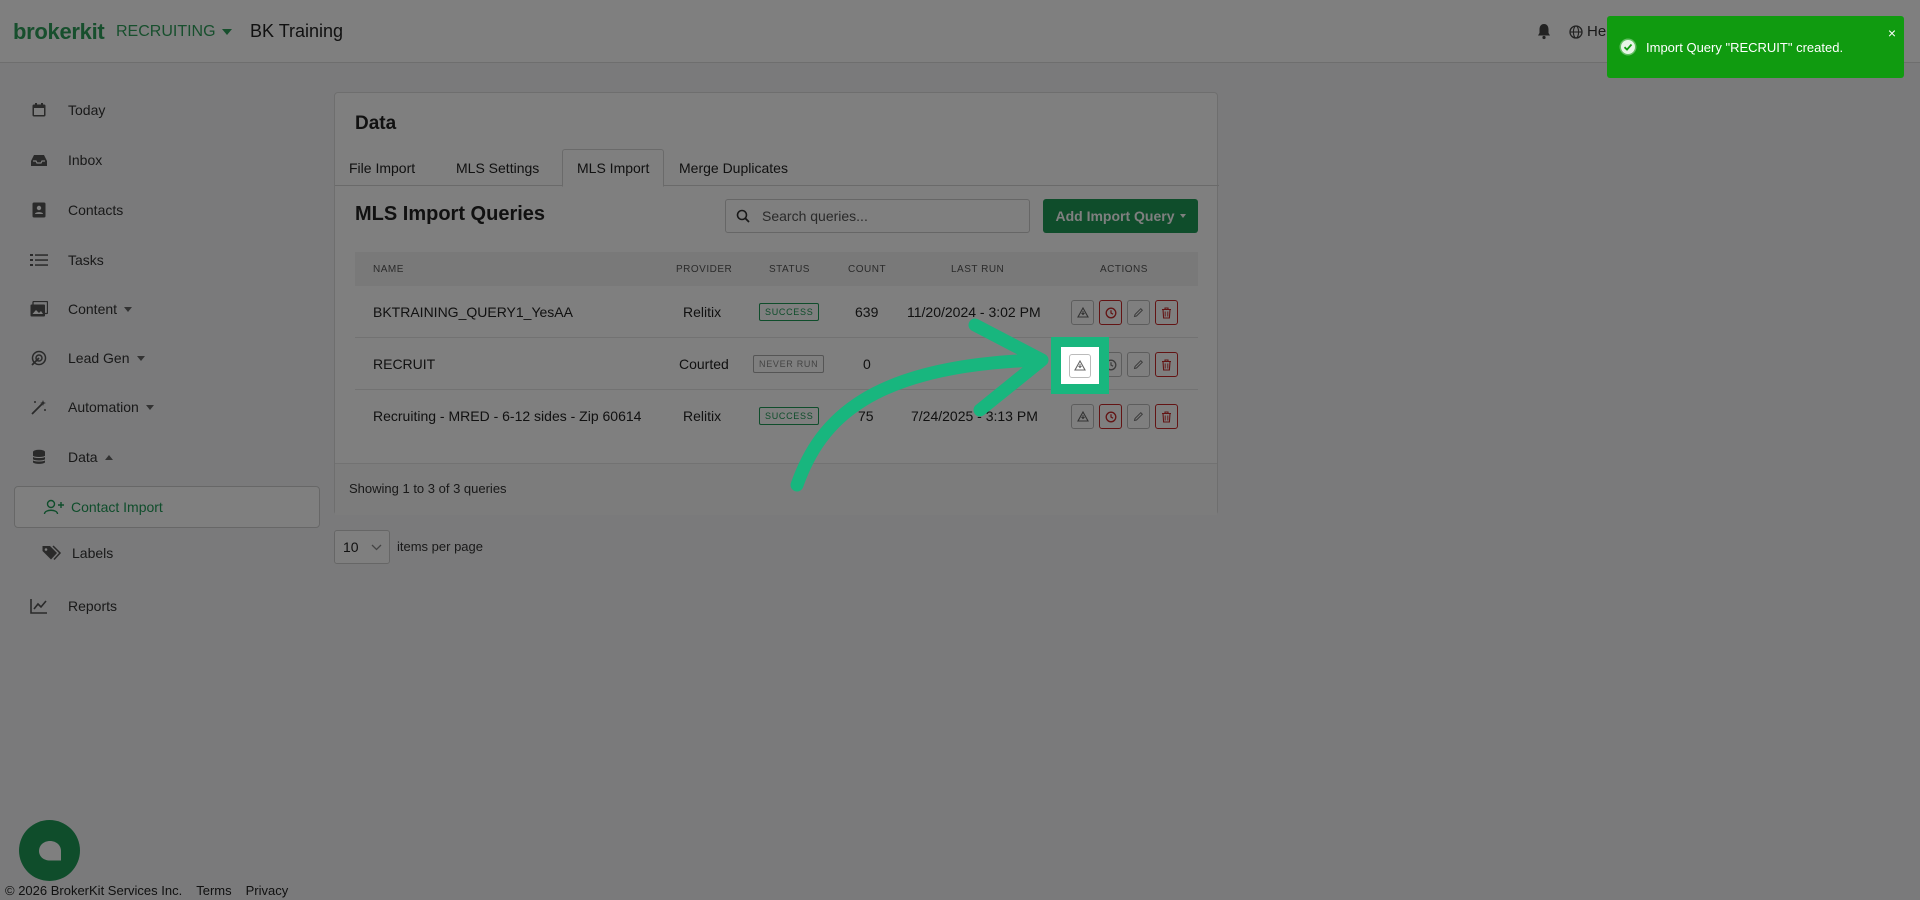 The width and height of the screenshot is (1920, 900). I want to click on sidebar-item-labels: Labels, so click(77, 553).